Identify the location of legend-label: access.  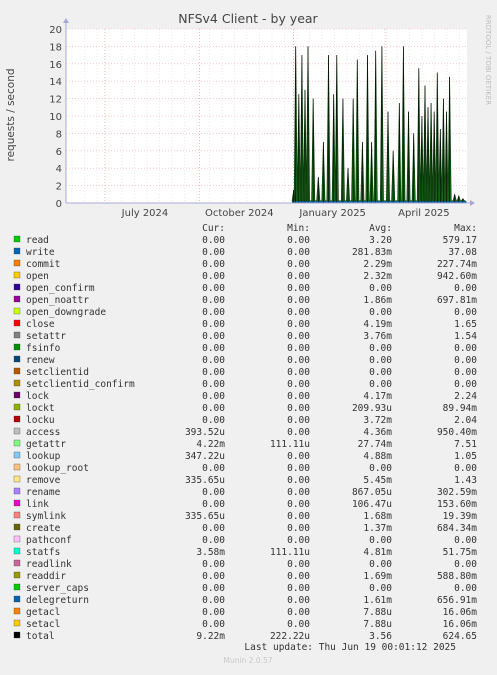
(43, 432).